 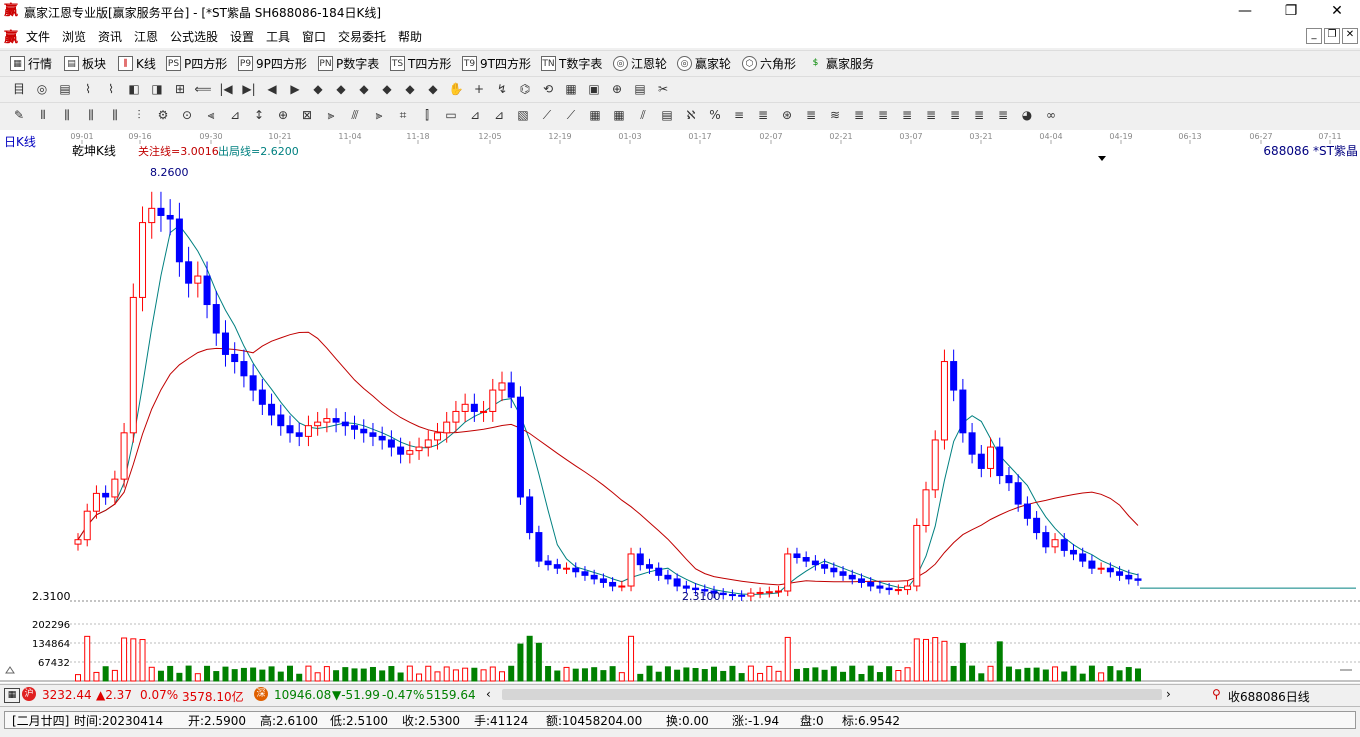 What do you see at coordinates (88, 89) in the screenshot?
I see `toolbar2_glyphs-tool-3-icon: ⌇` at bounding box center [88, 89].